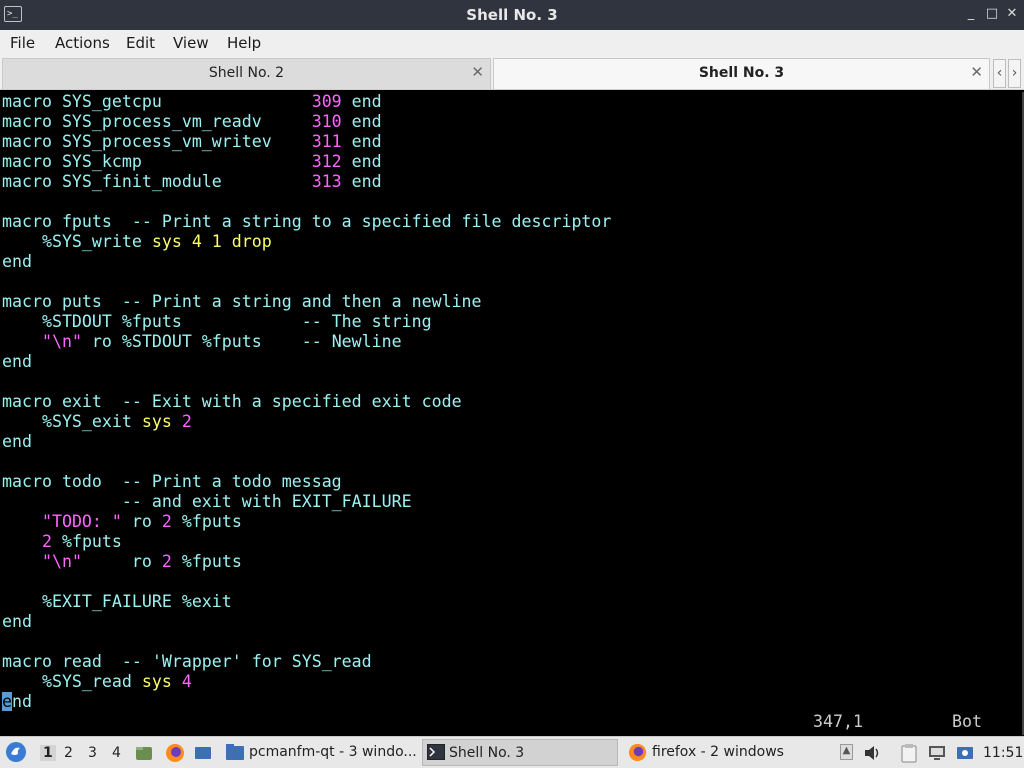 This screenshot has width=1024, height=768. Describe the element at coordinates (722, 752) in the screenshot. I see `task-firefox: firefox - 2 windows` at that location.